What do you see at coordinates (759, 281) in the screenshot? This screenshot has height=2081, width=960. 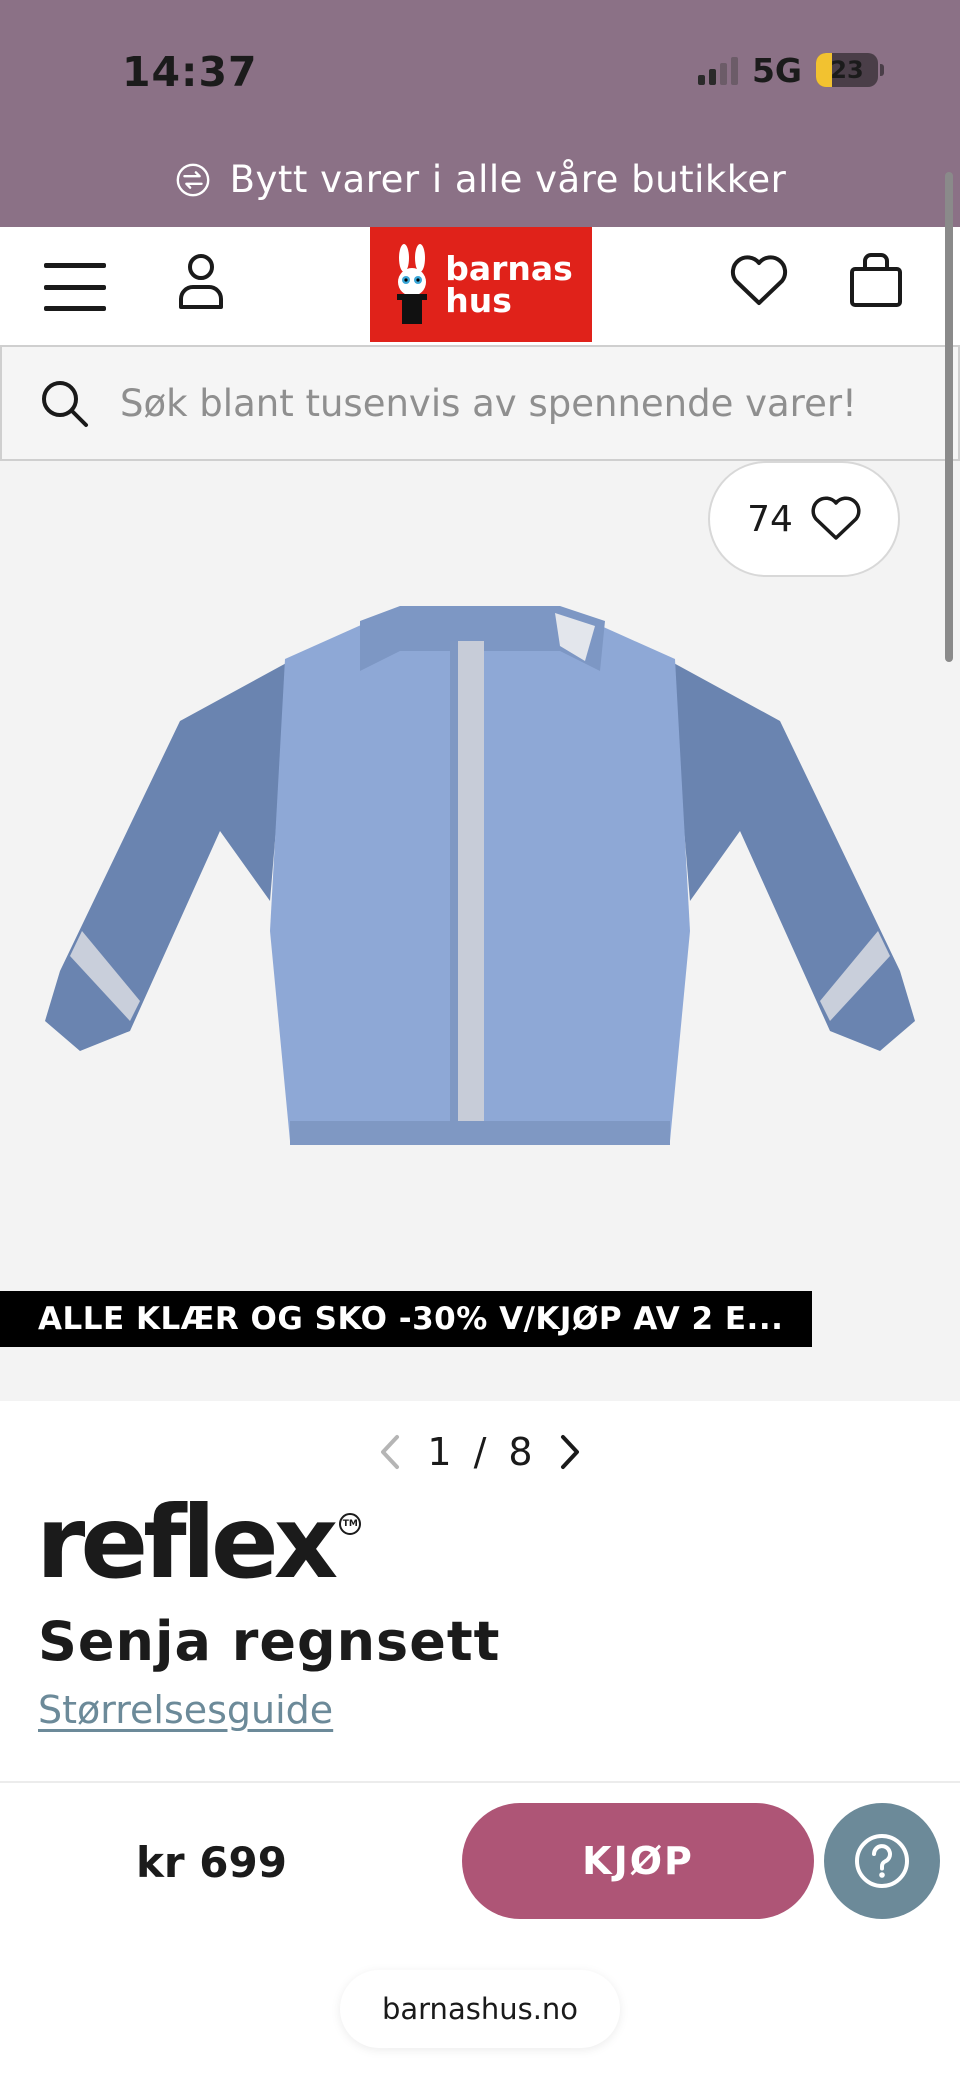 I see `heart-icon` at bounding box center [759, 281].